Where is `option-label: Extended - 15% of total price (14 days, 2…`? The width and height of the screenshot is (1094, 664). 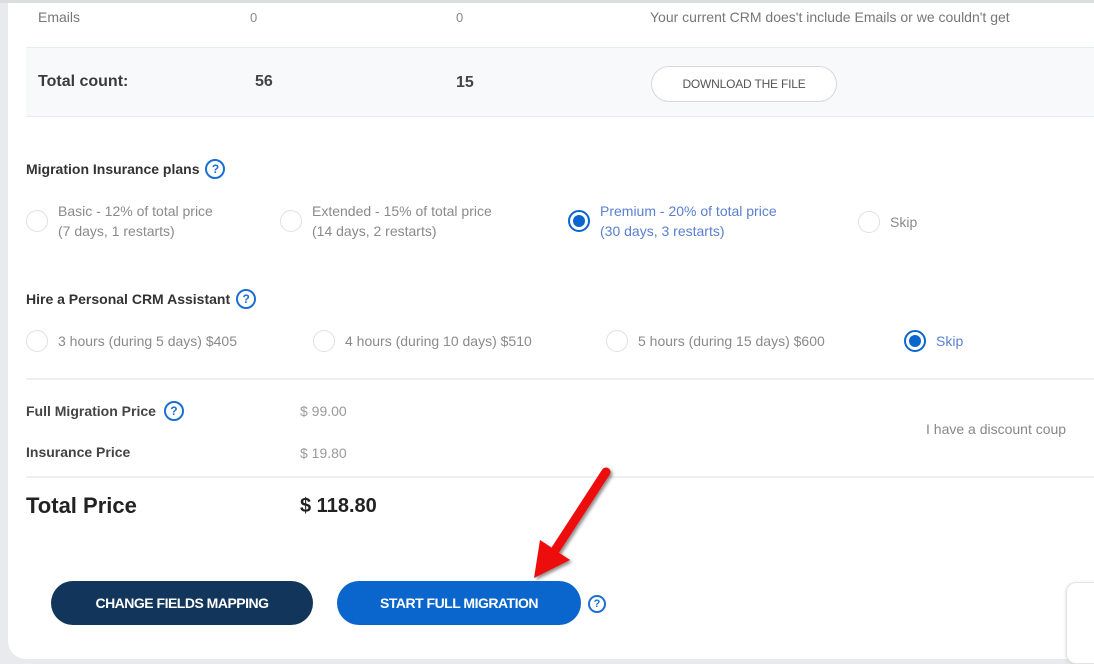 option-label: Extended - 15% of total price (14 days, 2… is located at coordinates (402, 221).